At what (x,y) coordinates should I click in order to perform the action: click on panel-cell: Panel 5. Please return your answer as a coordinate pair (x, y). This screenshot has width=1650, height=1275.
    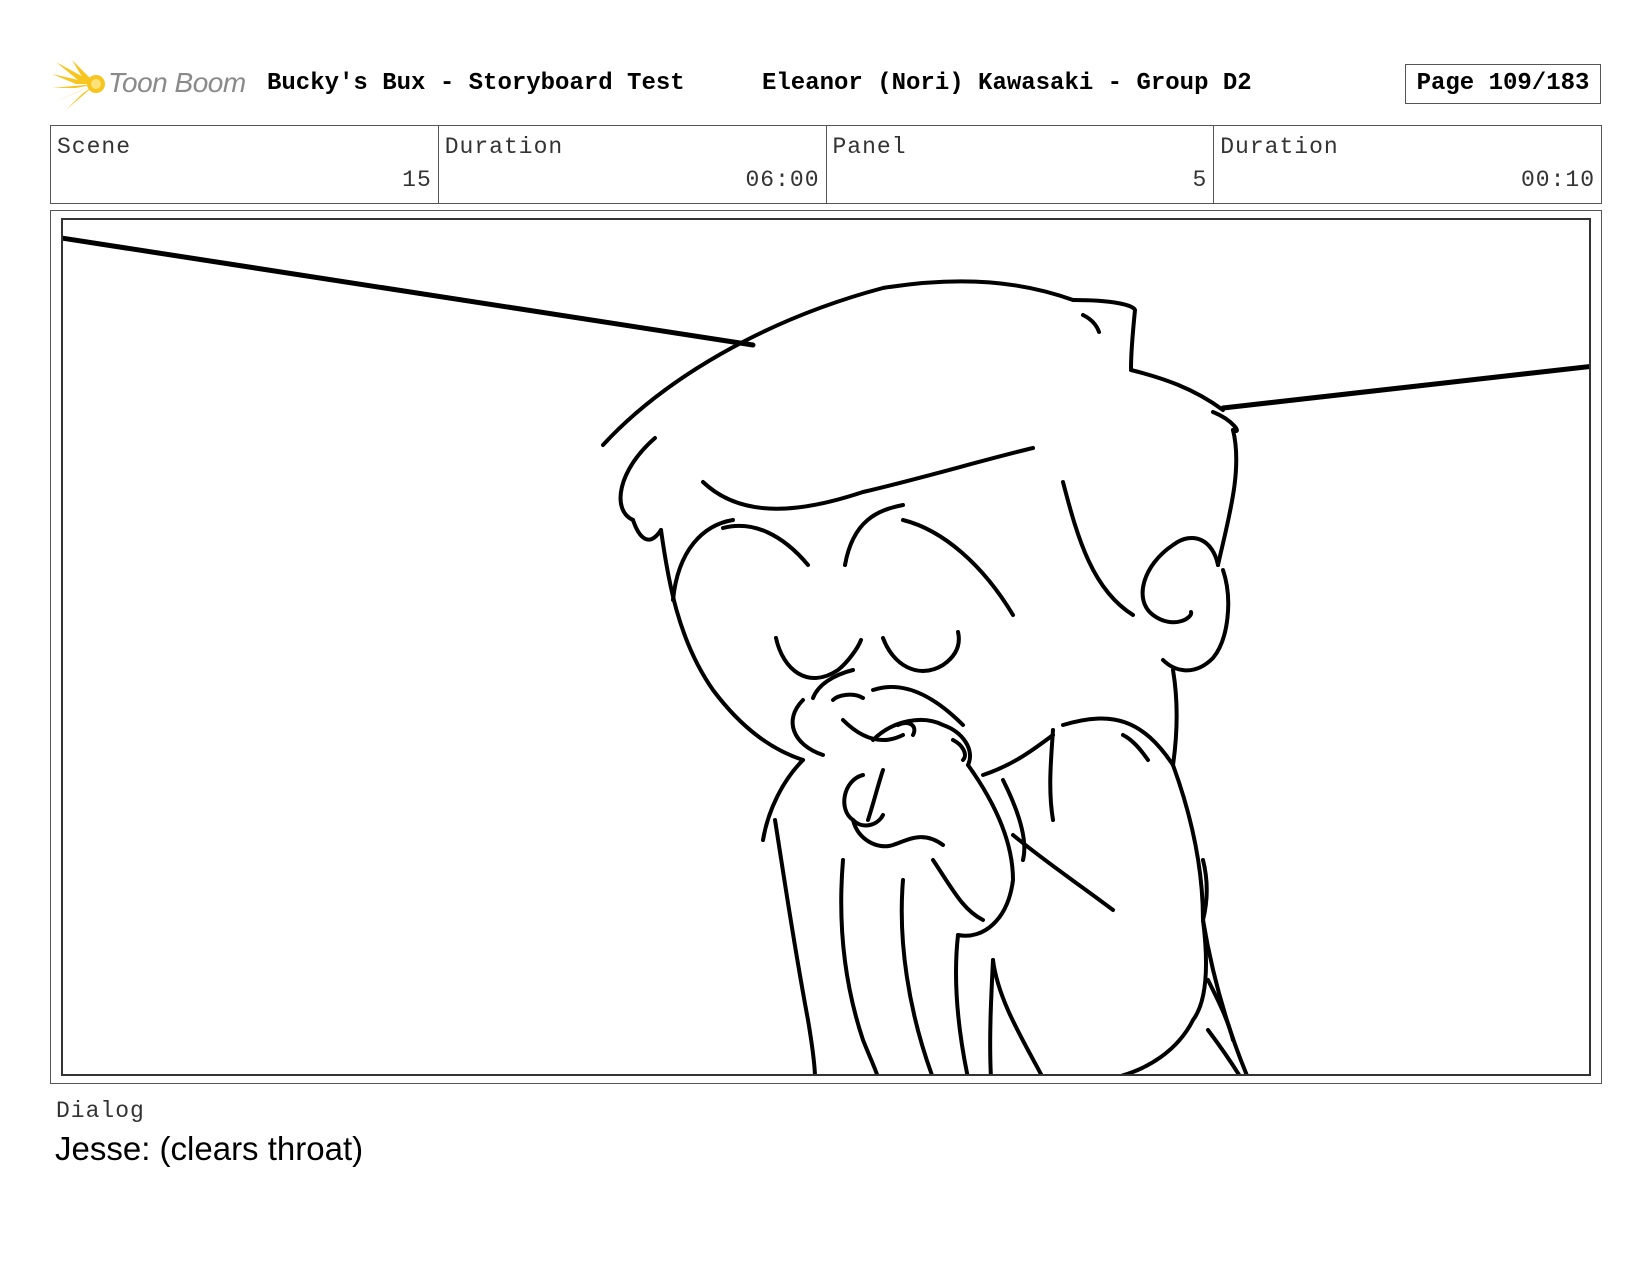
    Looking at the image, I should click on (1019, 164).